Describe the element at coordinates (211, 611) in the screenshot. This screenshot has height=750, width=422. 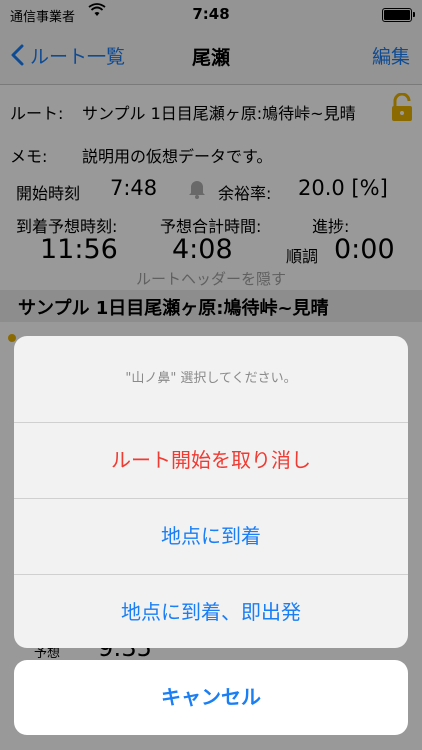
I see `arrive-and-depart-button: 地点に到着、即出発` at that location.